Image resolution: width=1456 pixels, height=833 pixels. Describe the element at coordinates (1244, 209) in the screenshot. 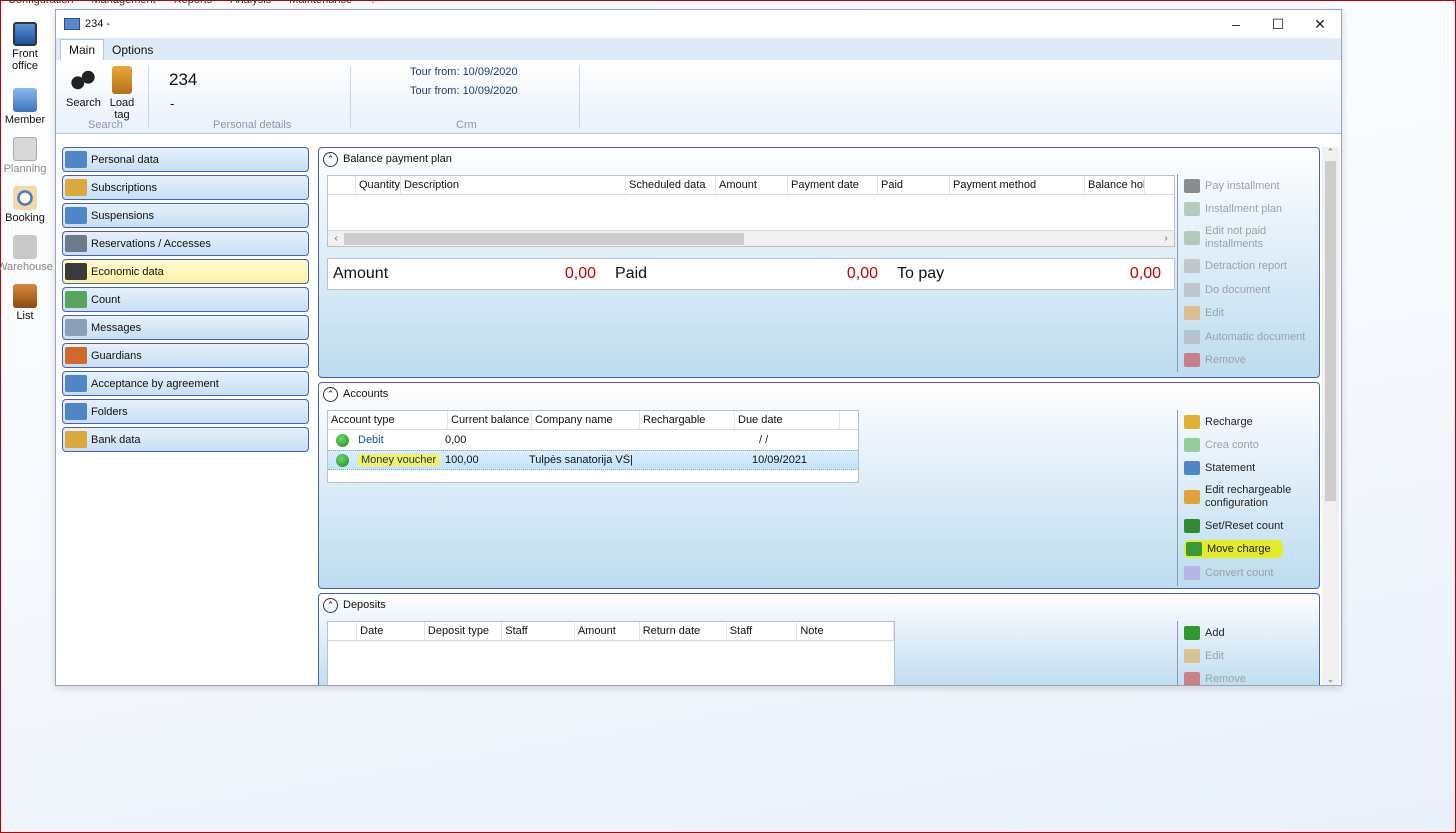

I see `action-label: Installment plan` at that location.